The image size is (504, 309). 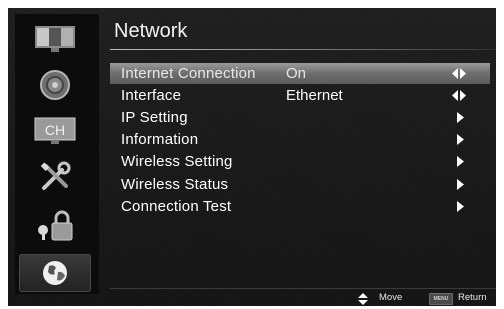 I want to click on tools-icon, so click(x=55, y=175).